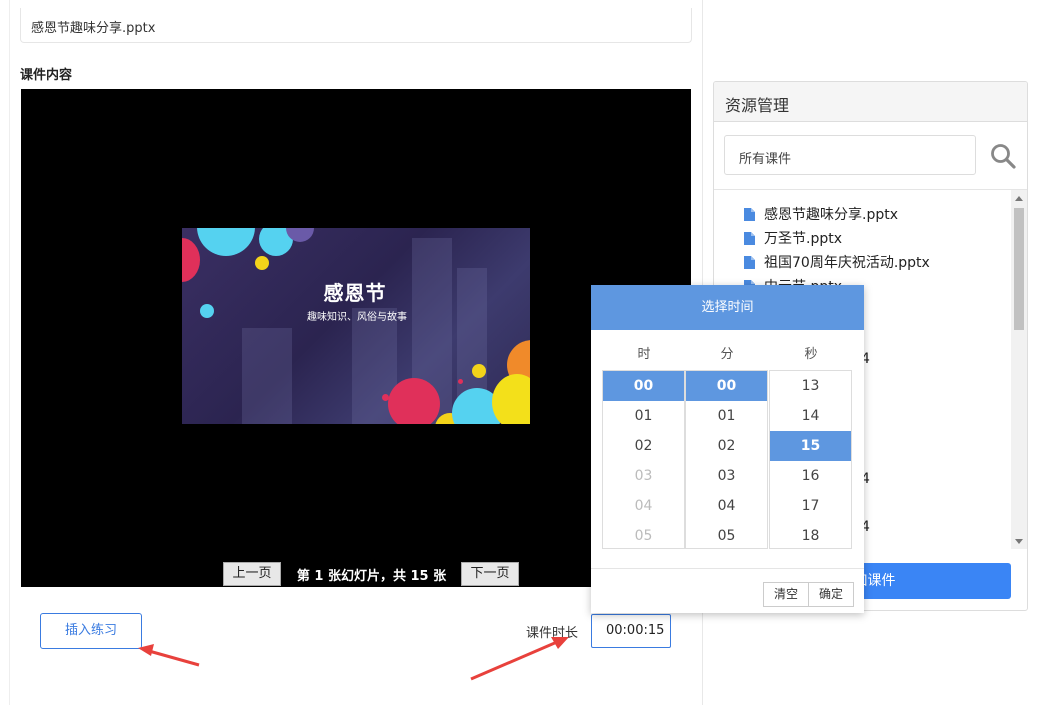 The image size is (1039, 705). I want to click on slide-preview: 感恩节 趣味知识、风俗与故事, so click(356, 326).